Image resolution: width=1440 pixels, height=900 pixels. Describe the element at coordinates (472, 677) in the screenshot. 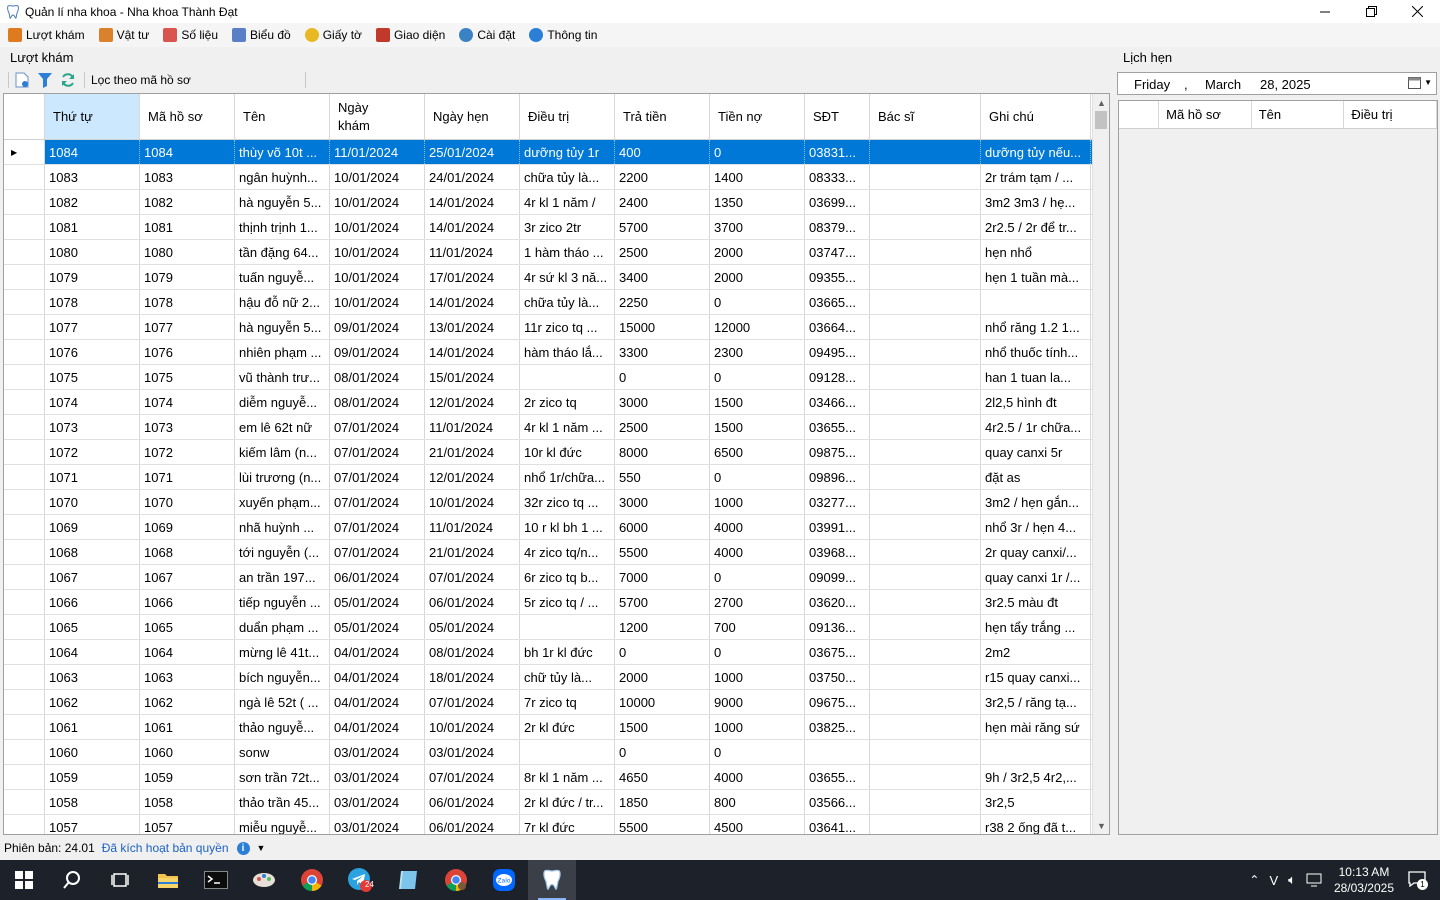

I see `table-cell: 18/01/2024` at that location.